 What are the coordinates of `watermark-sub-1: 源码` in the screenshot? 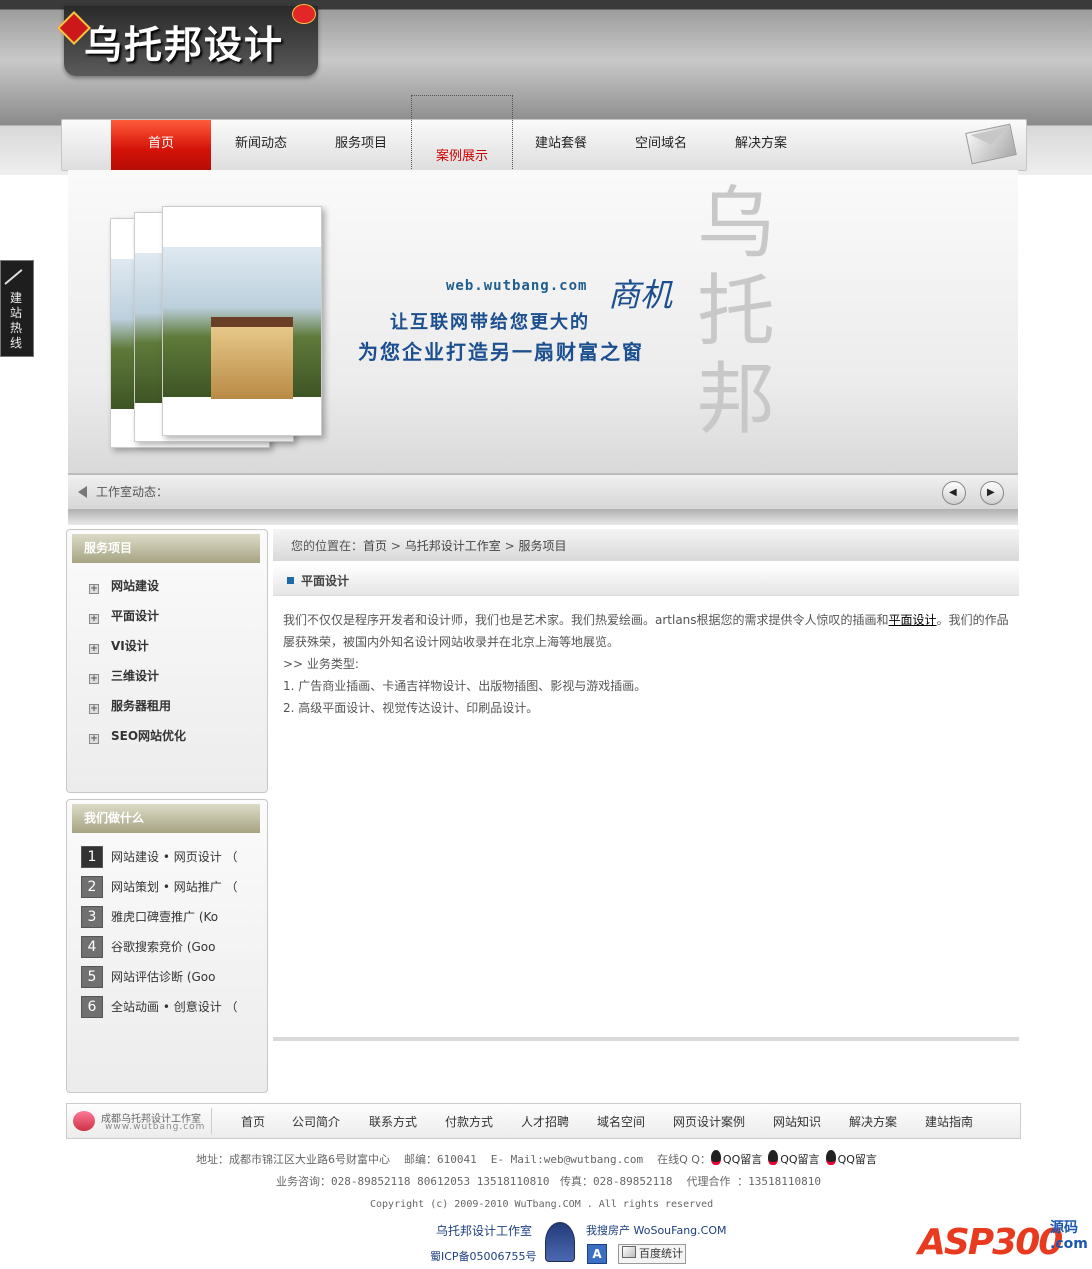 It's located at (1064, 1228).